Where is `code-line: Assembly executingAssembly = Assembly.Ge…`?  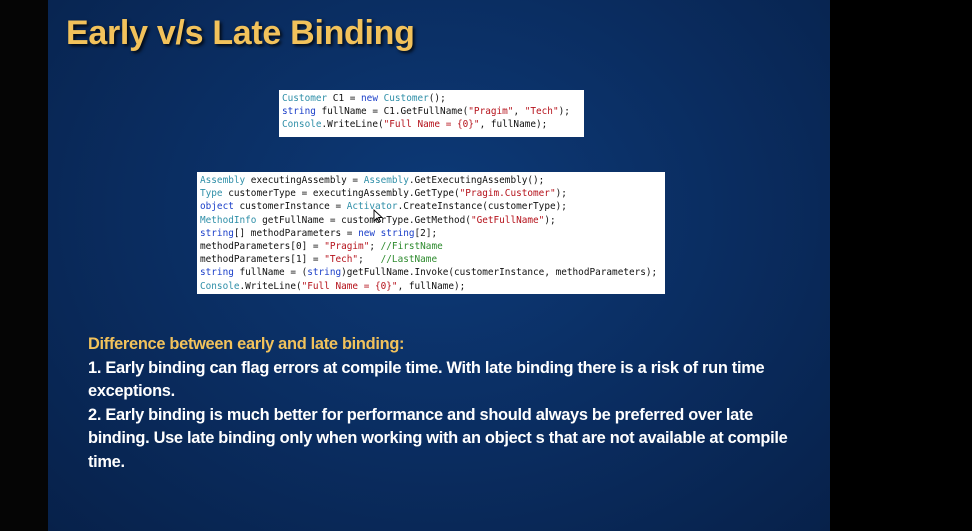 code-line: Assembly executingAssembly = Assembly.Ge… is located at coordinates (372, 180).